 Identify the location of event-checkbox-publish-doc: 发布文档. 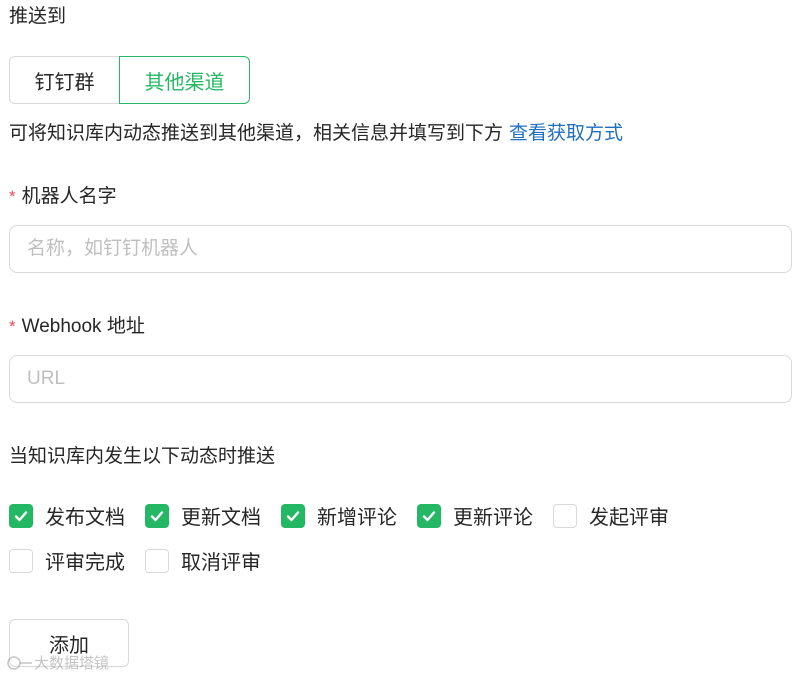
(67, 515).